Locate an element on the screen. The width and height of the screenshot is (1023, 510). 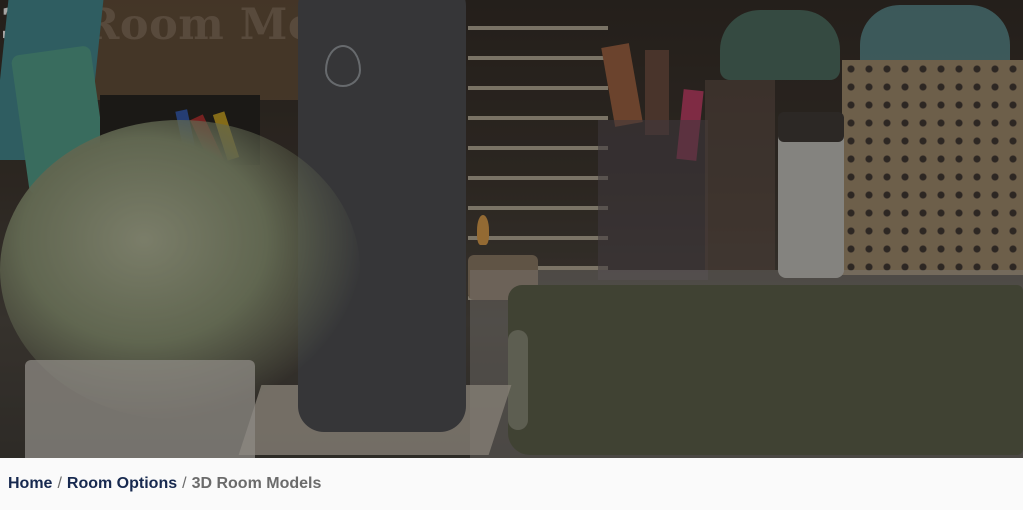
breadcrumb: Home / Room Options / 3D Room Models is located at coordinates (511, 484).